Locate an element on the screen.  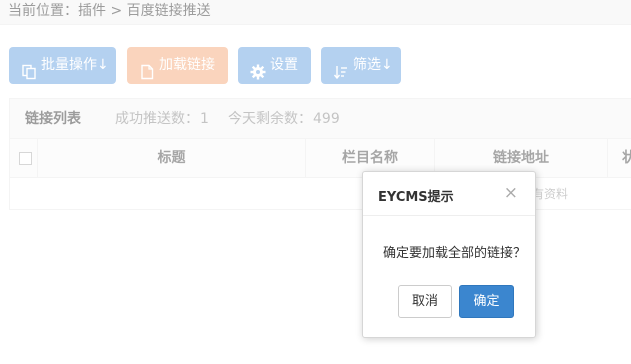
confirm-dialog: EYCMS提示 × 确定要加载全部的链接？ 取消 确定 is located at coordinates (449, 254).